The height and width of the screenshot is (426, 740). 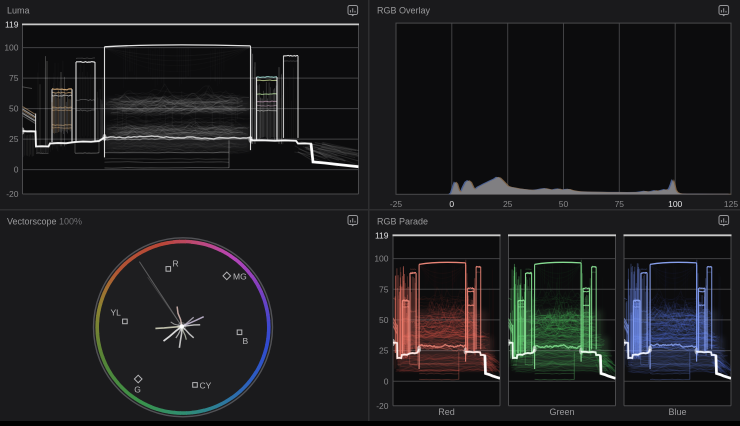 What do you see at coordinates (731, 204) in the screenshot?
I see `svg-text: 125` at bounding box center [731, 204].